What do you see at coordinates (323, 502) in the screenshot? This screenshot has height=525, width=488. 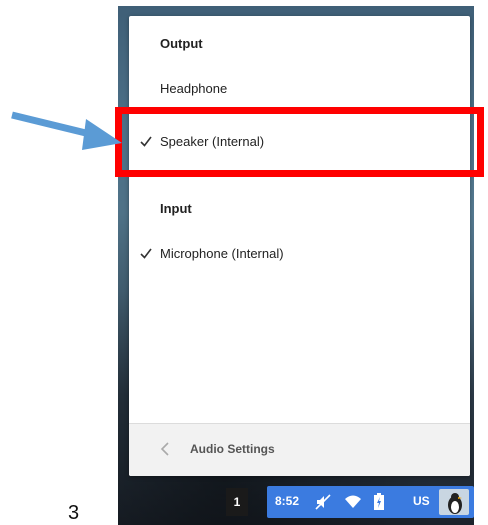 I see `mute-icon` at bounding box center [323, 502].